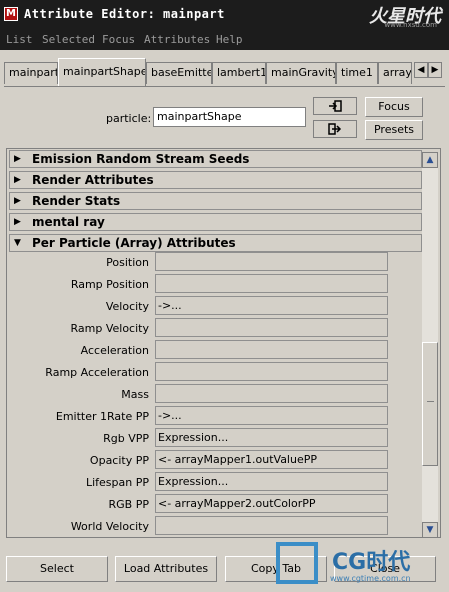 This screenshot has height=592, width=449. What do you see at coordinates (271, 327) in the screenshot?
I see `attr-field-ramp-velocity` at bounding box center [271, 327].